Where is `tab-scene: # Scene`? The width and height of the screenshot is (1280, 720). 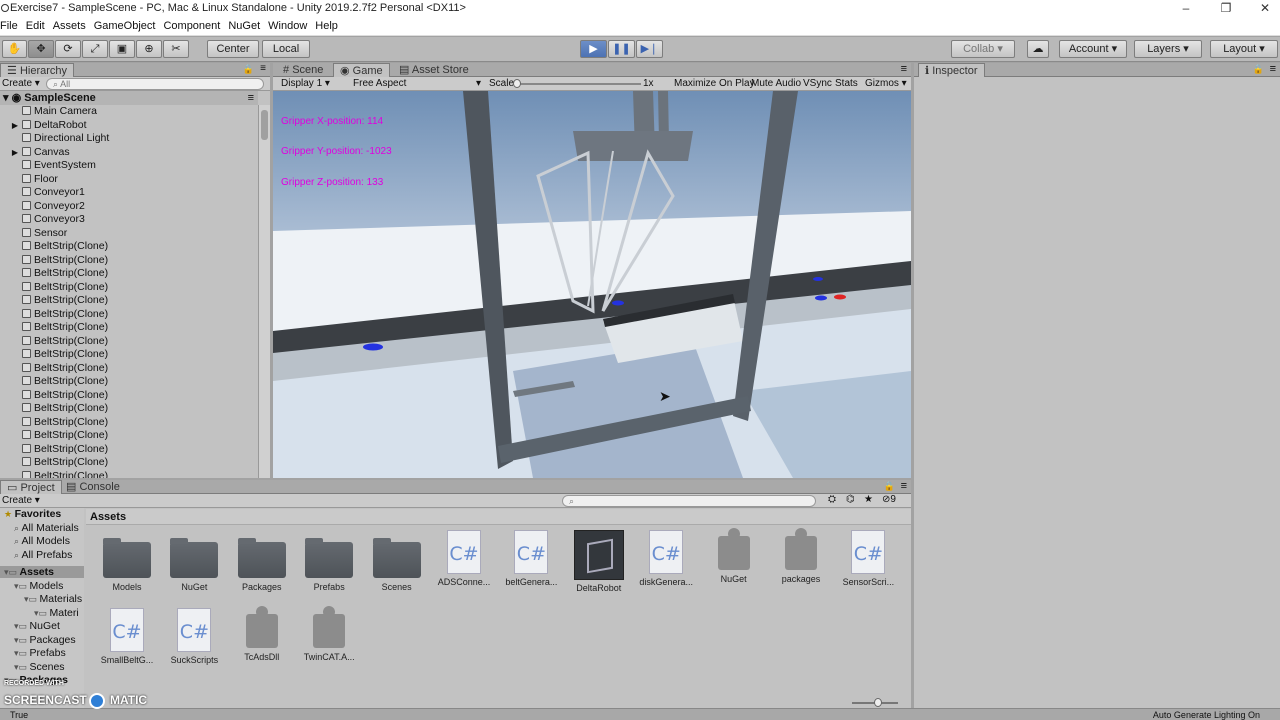 tab-scene: # Scene is located at coordinates (303, 70).